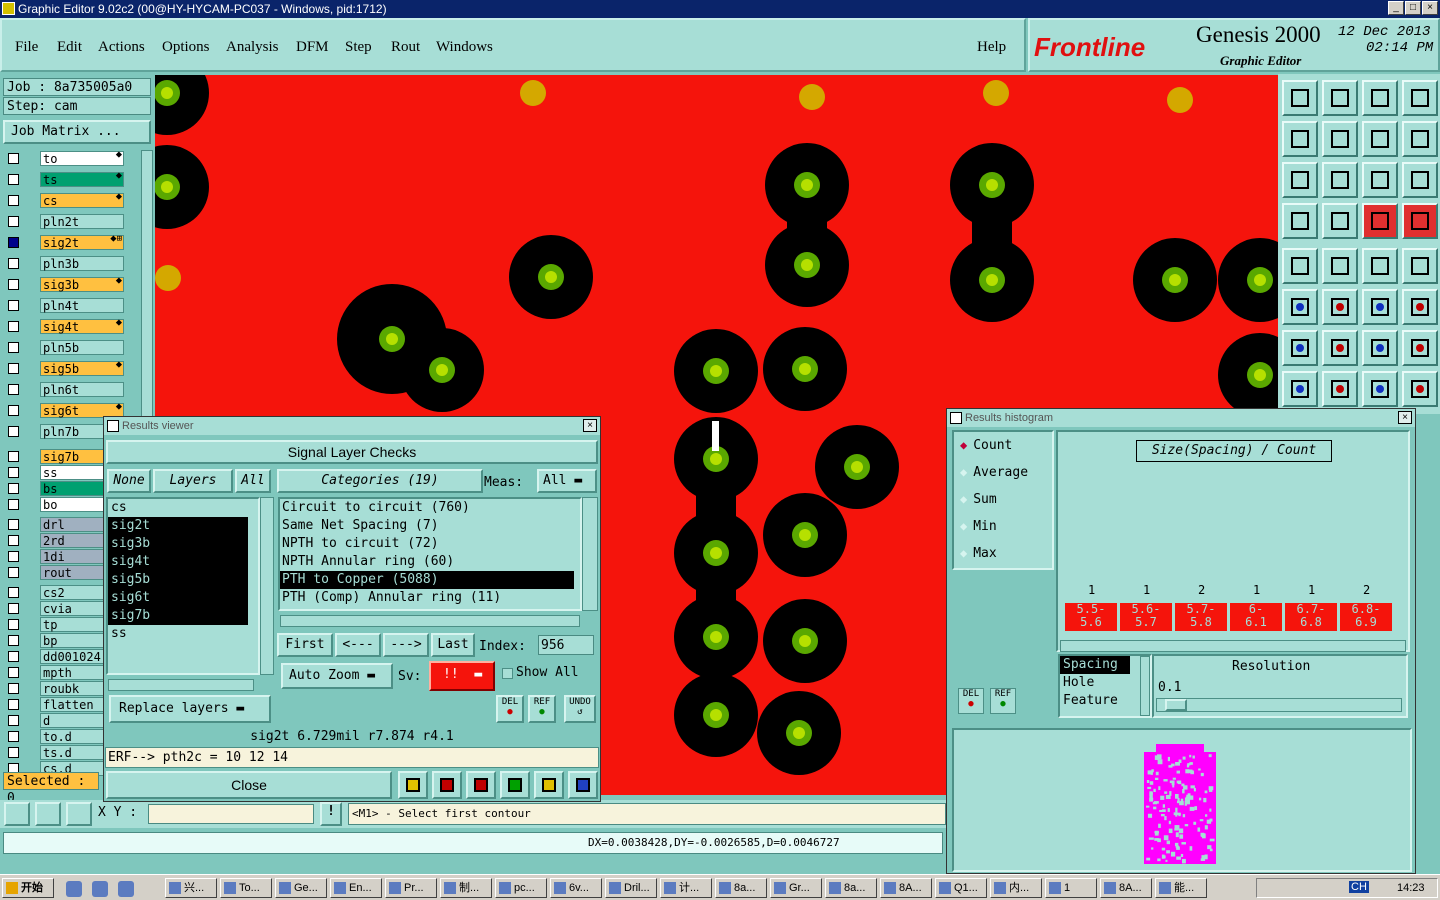 The width and height of the screenshot is (1440, 900). Describe the element at coordinates (405, 47) in the screenshot. I see `menu-rout: Rout` at that location.